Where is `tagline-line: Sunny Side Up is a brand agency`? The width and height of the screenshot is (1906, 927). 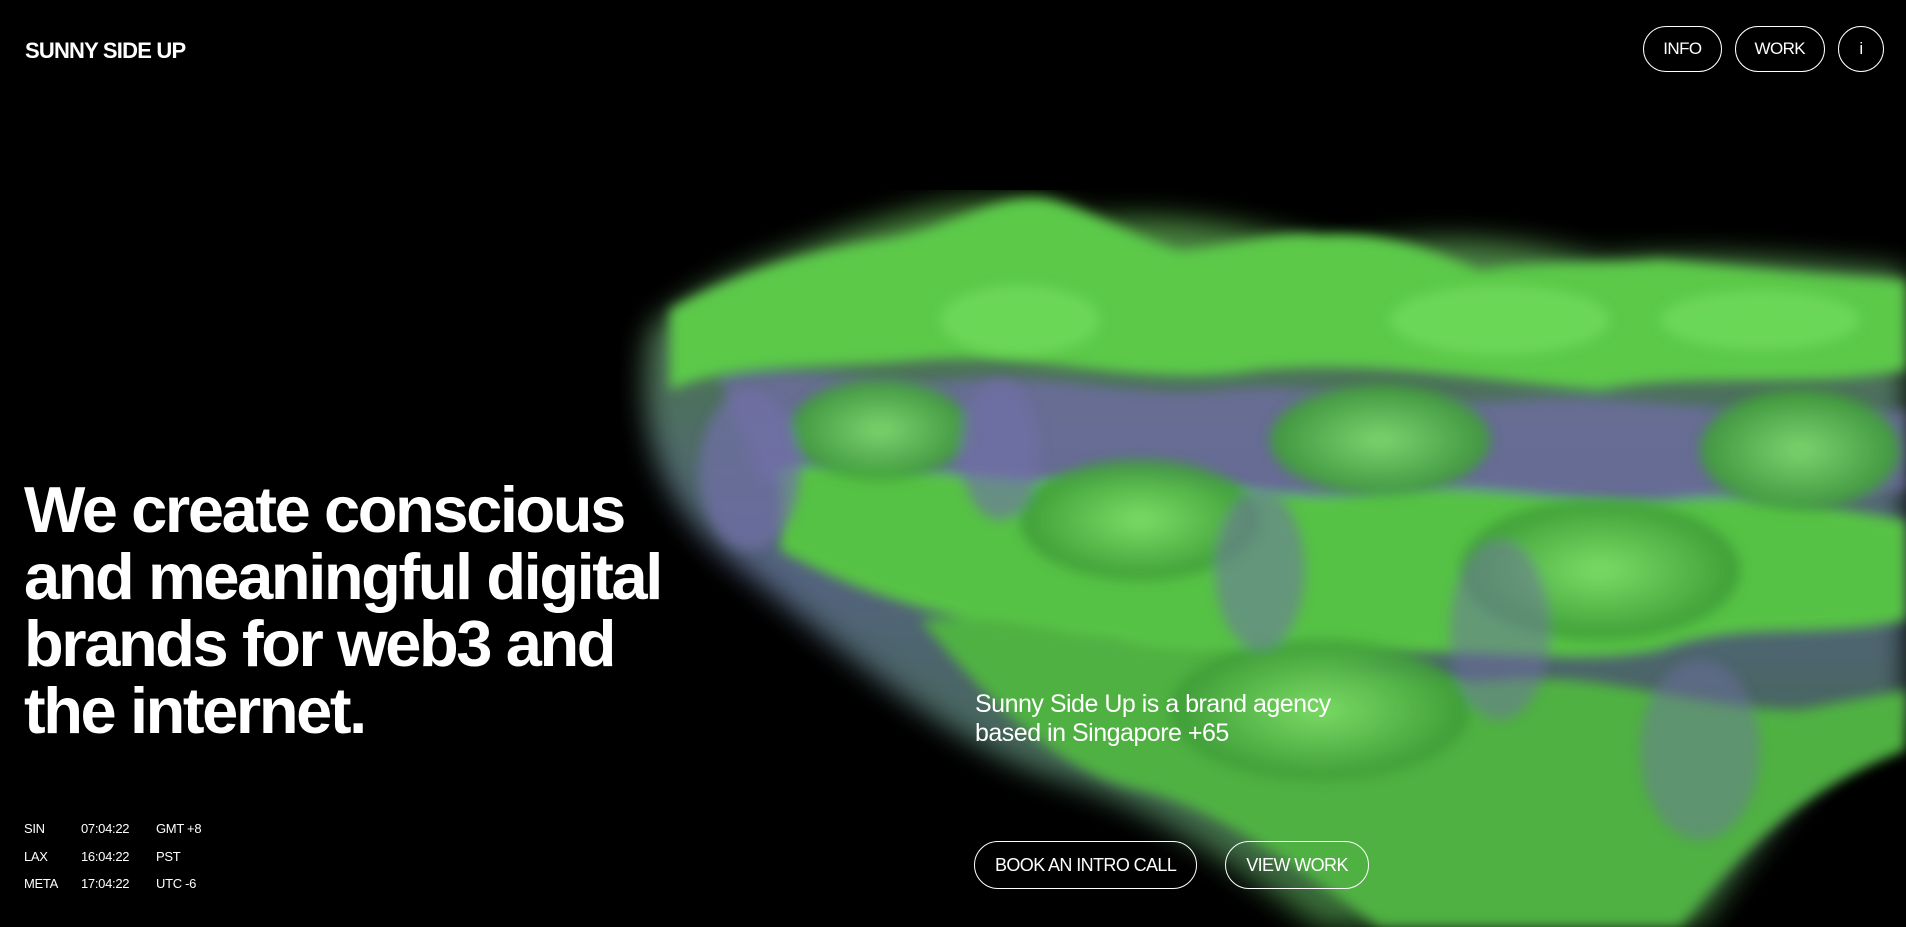
tagline-line: Sunny Side Up is a brand agency is located at coordinates (1153, 704).